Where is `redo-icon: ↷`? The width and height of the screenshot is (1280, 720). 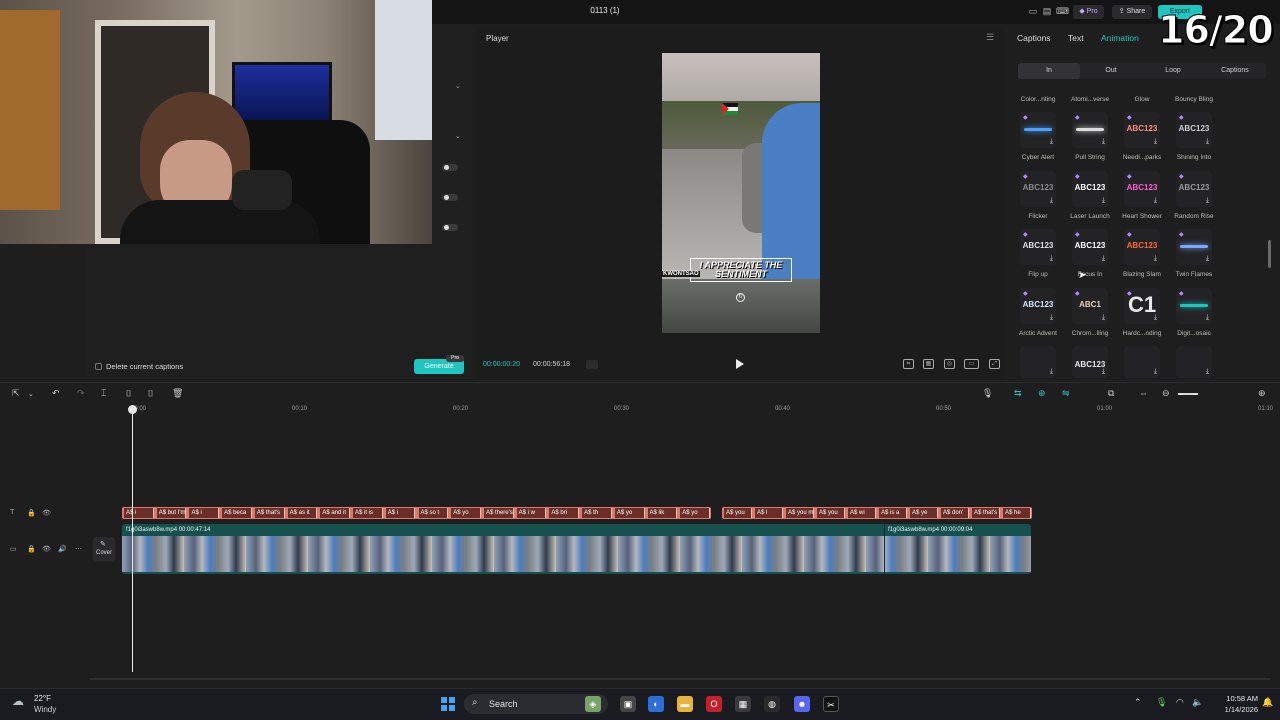 redo-icon: ↷ is located at coordinates (81, 393).